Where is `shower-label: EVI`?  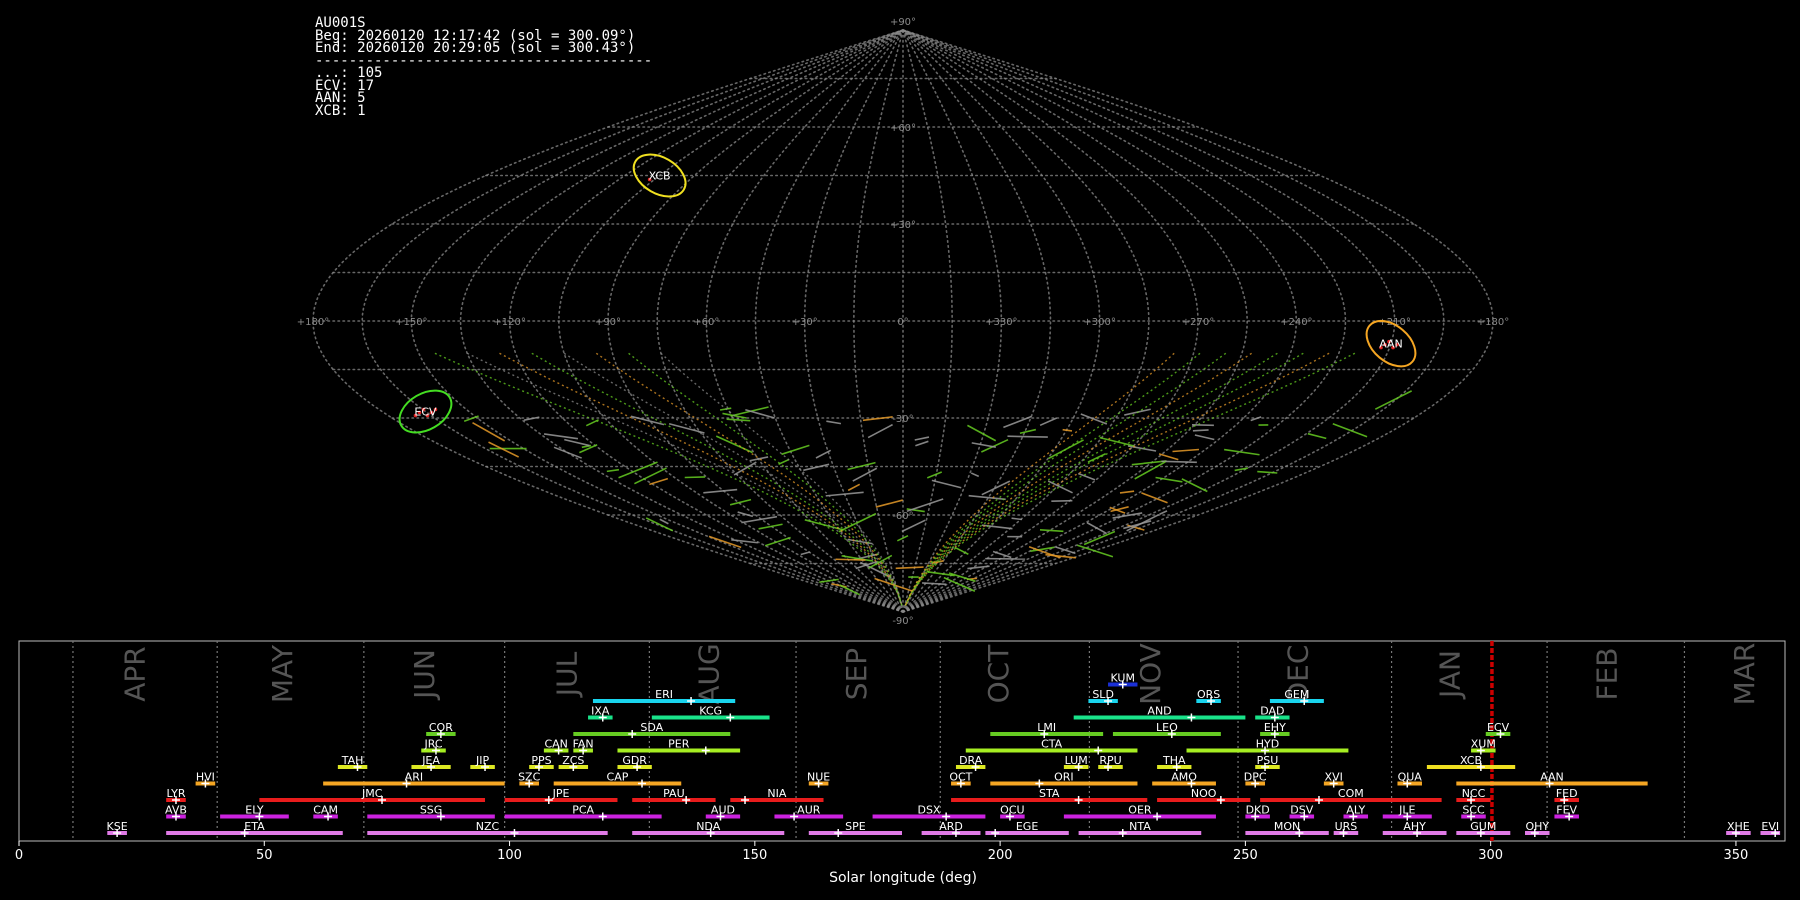
shower-label: EVI is located at coordinates (1770, 826).